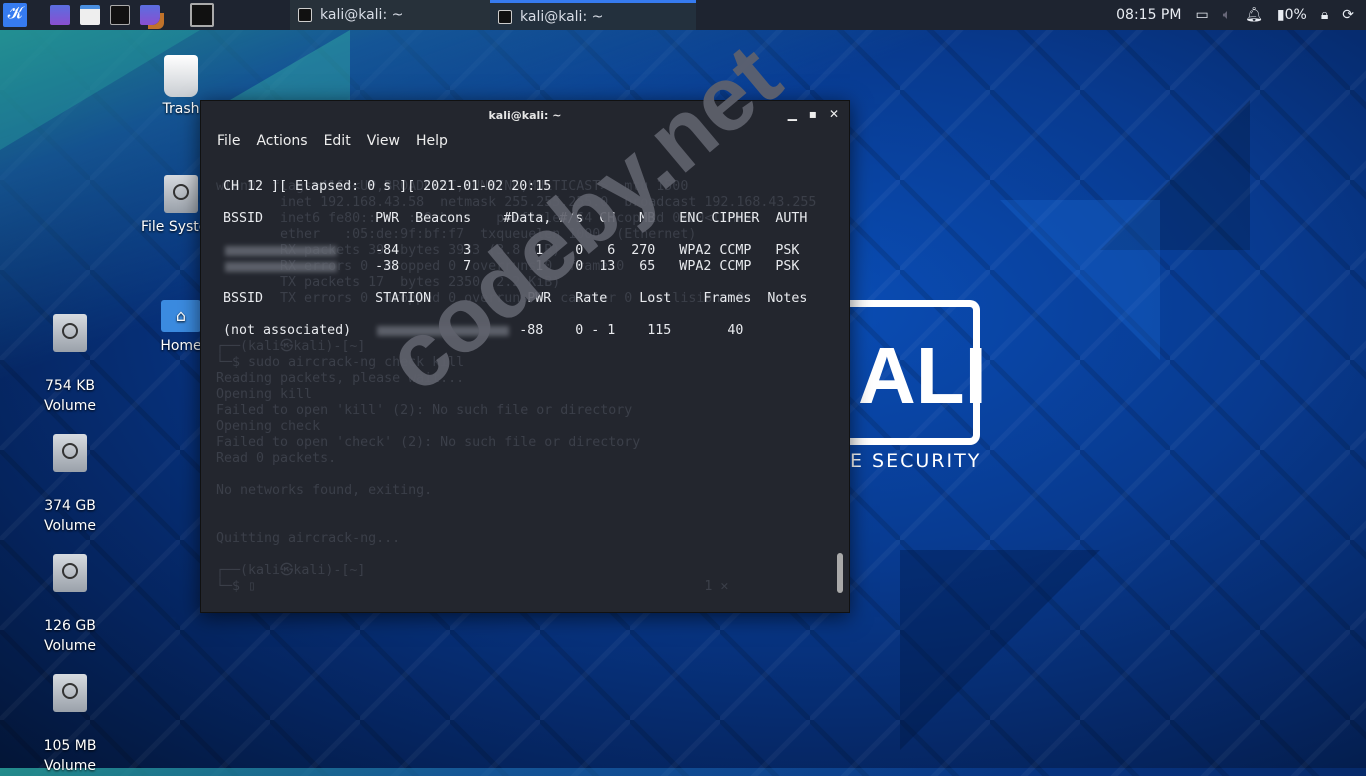 The width and height of the screenshot is (1366, 776). Describe the element at coordinates (281, 142) in the screenshot. I see `menu-actions: Actions` at that location.